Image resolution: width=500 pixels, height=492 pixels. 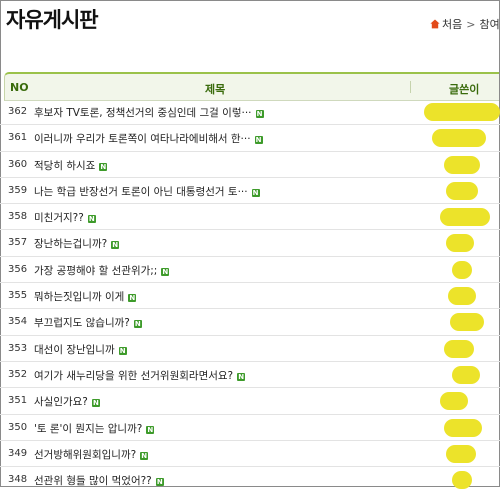 What do you see at coordinates (18, 348) in the screenshot?
I see `post-number: 353` at bounding box center [18, 348].